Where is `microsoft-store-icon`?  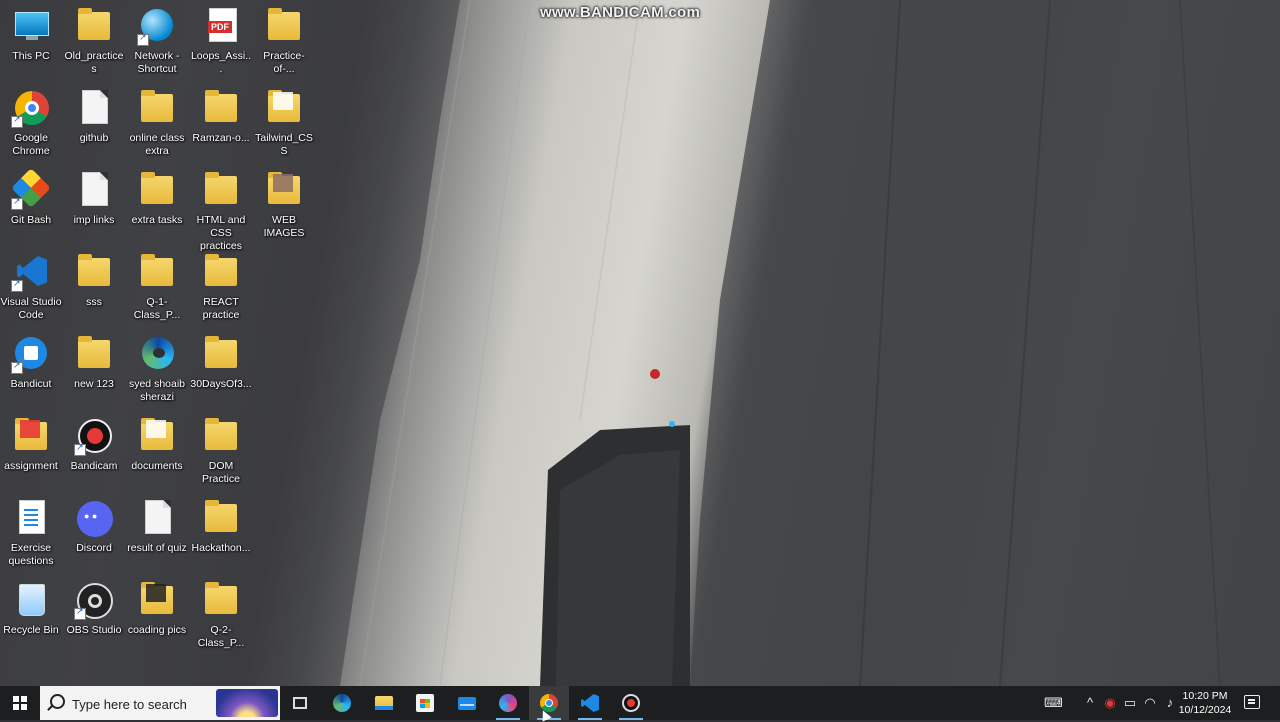 microsoft-store-icon is located at coordinates (425, 703).